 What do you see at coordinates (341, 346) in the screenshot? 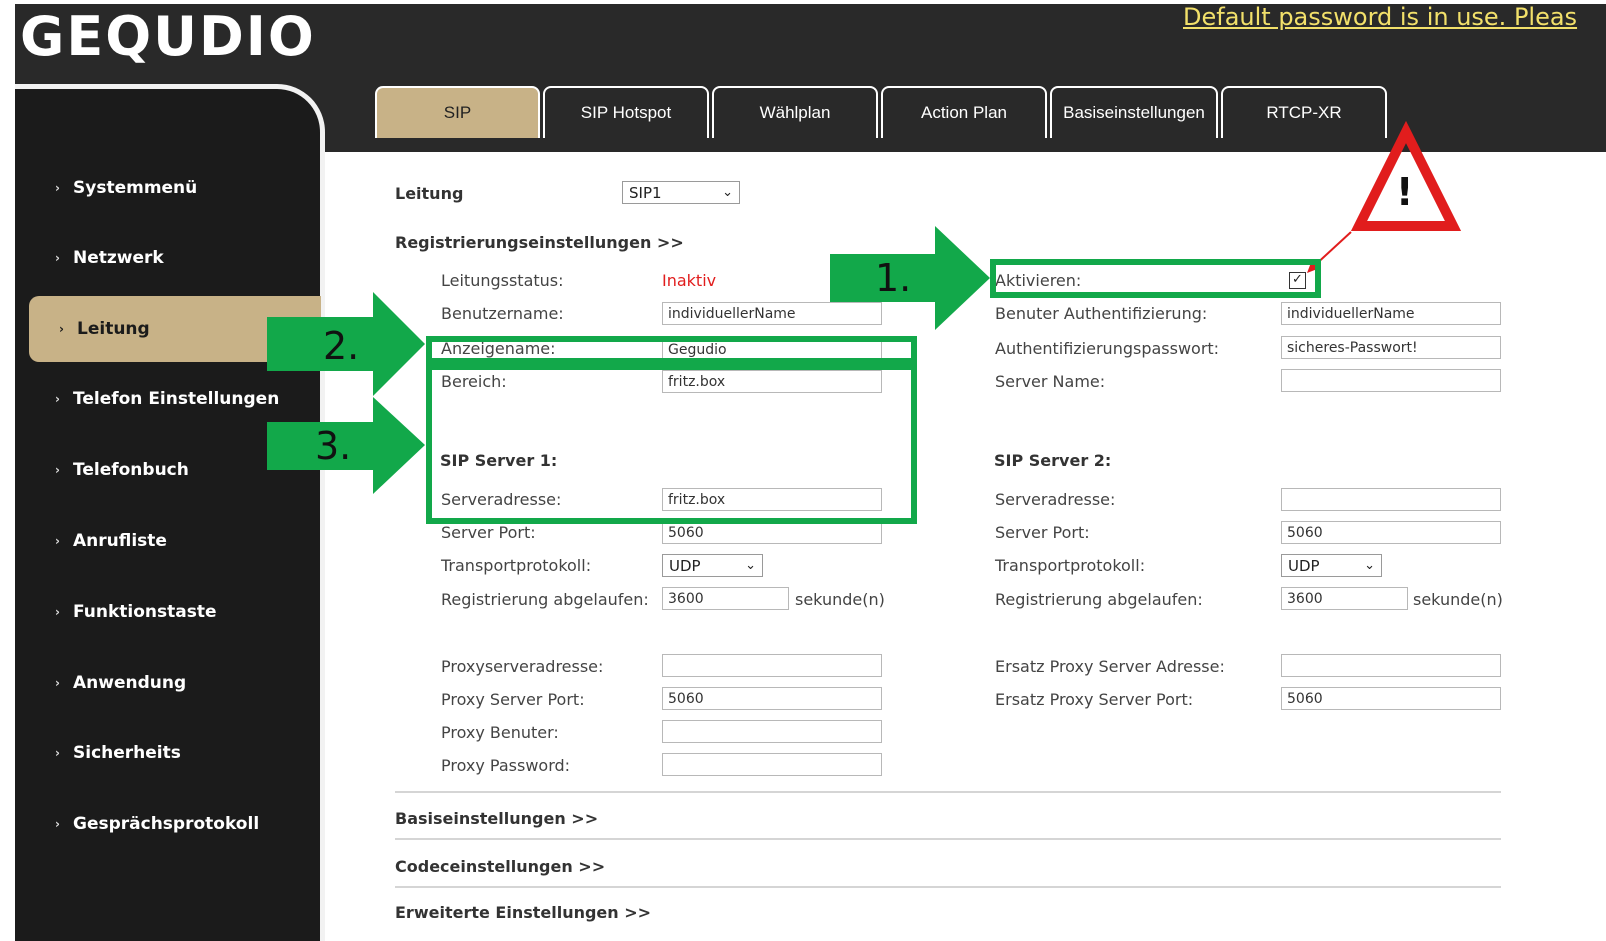
I see `annotation-step-2: 2.` at bounding box center [341, 346].